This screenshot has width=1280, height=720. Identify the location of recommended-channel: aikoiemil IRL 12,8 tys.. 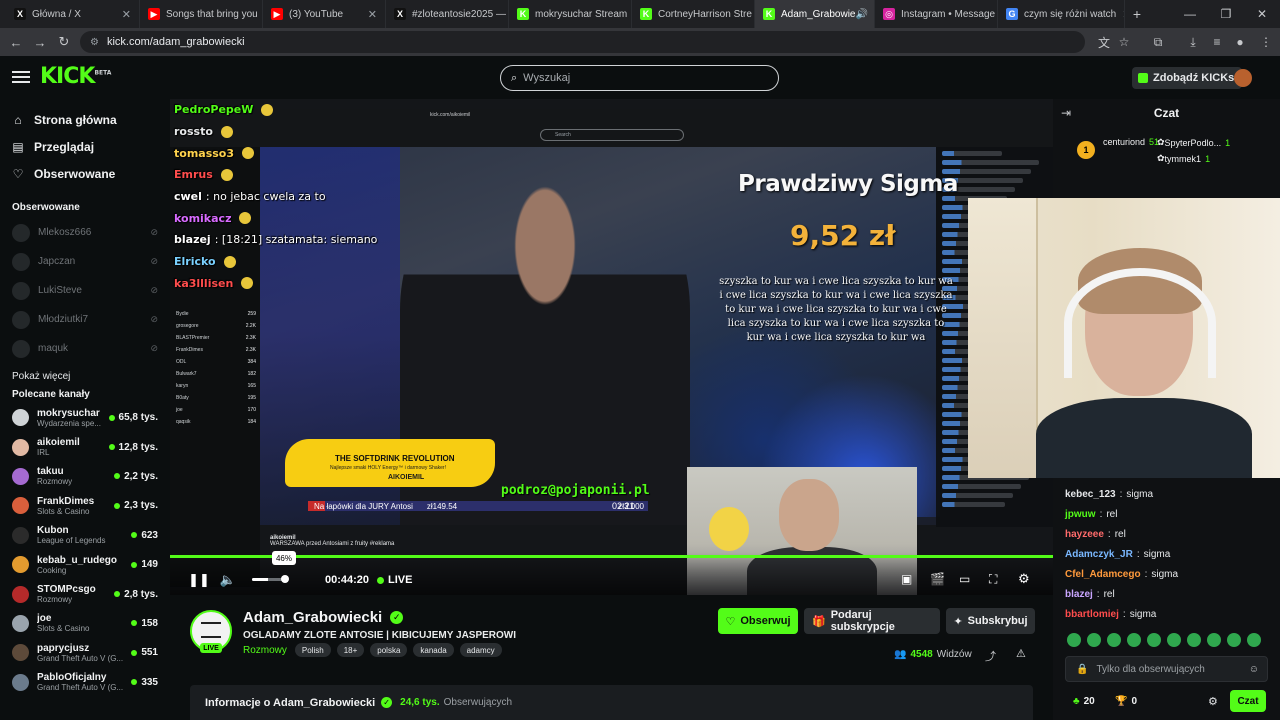
(85, 446).